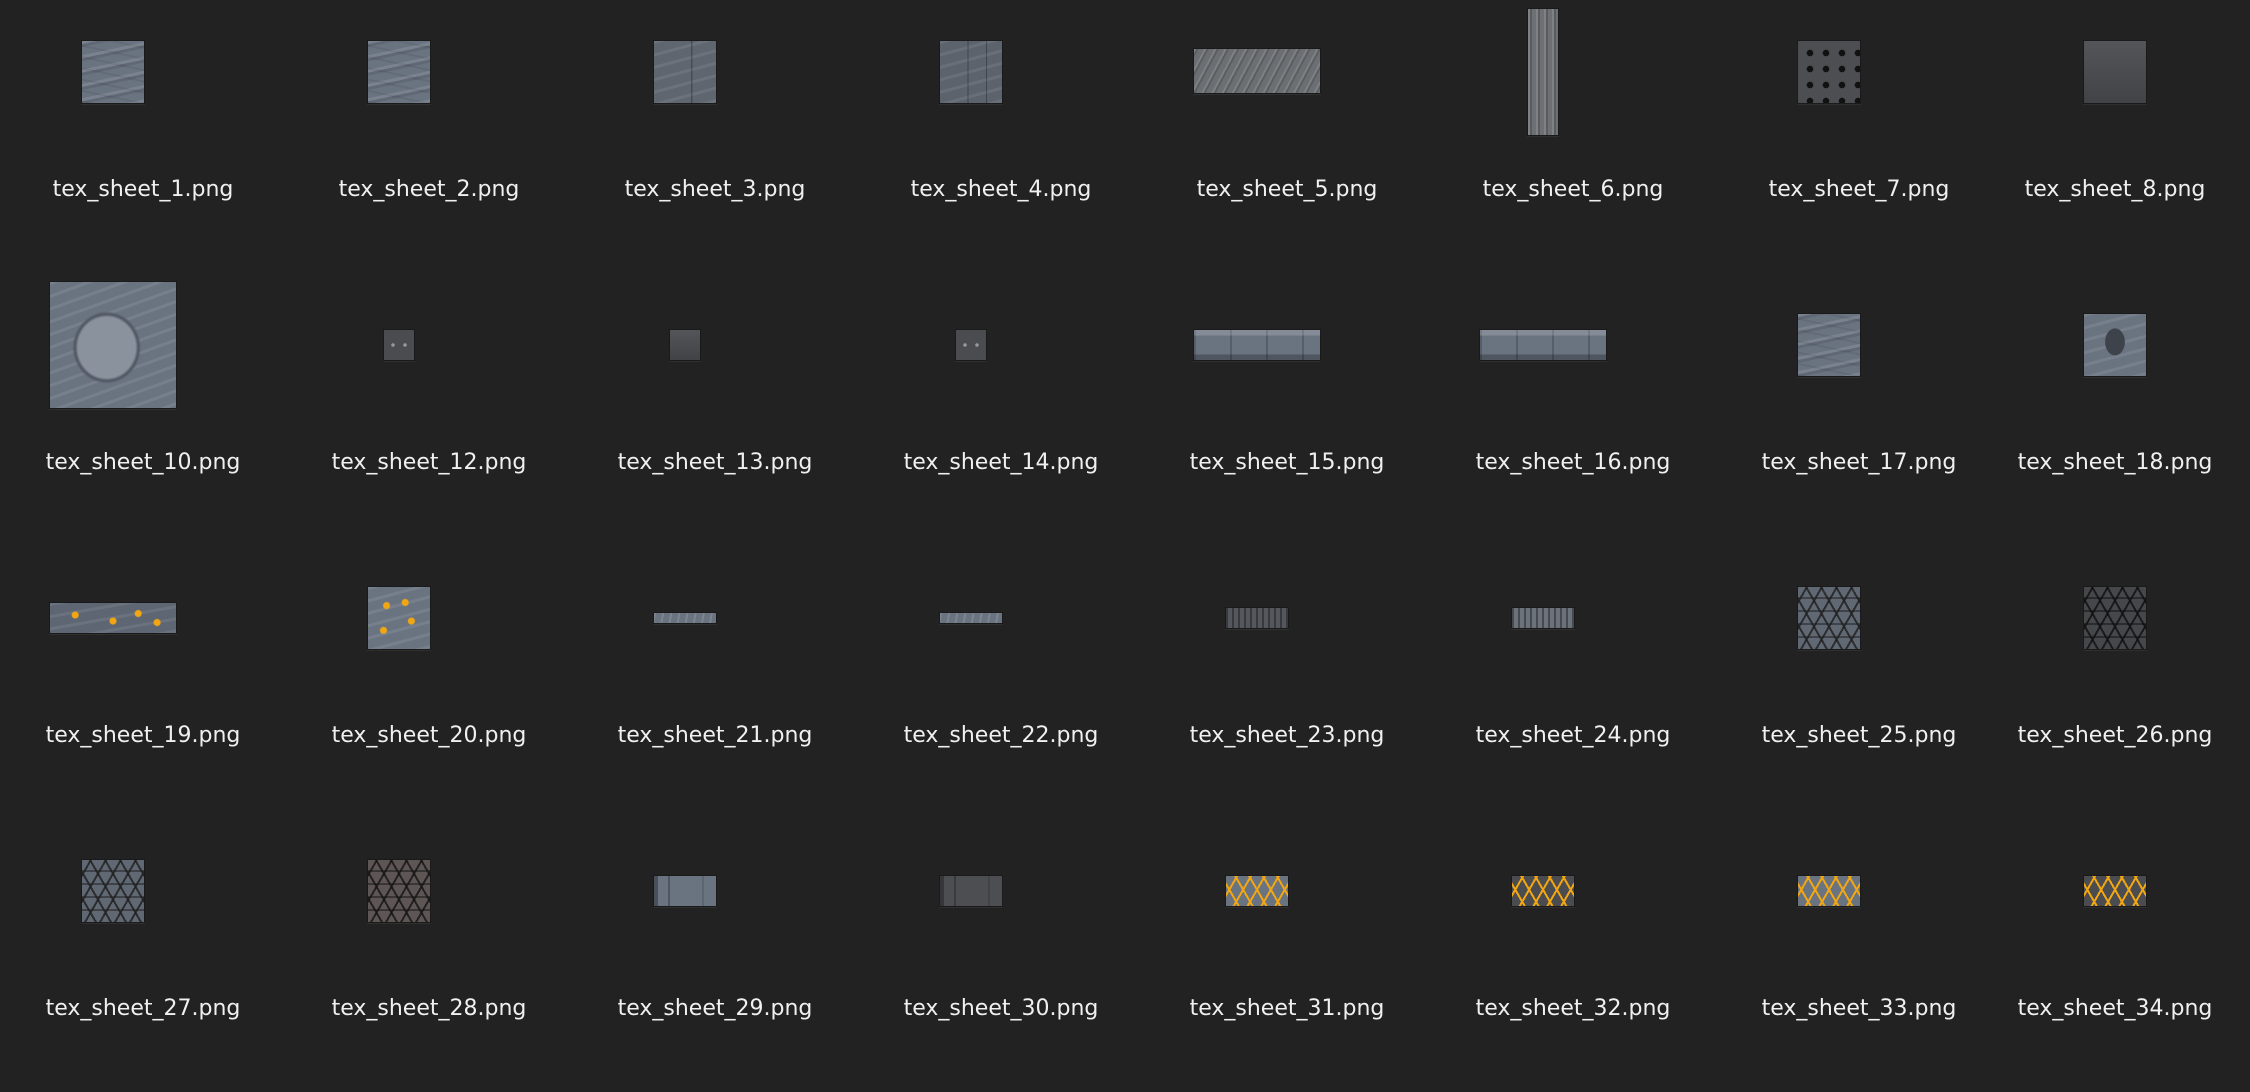  I want to click on file-name-label: tex_sheet_22.png, so click(1001, 735).